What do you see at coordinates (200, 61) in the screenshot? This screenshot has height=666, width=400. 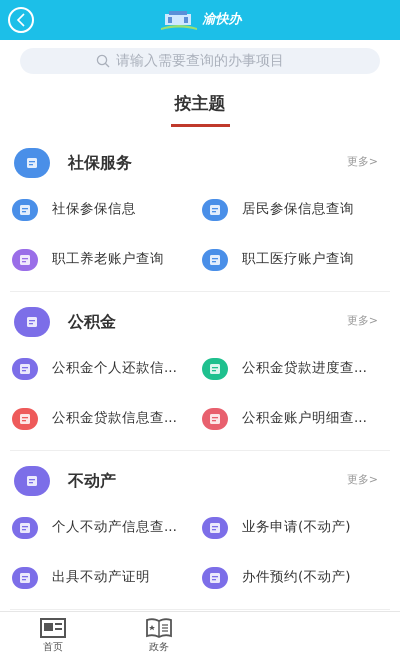 I see `search-field: 请输入需要查询的办事项目` at bounding box center [200, 61].